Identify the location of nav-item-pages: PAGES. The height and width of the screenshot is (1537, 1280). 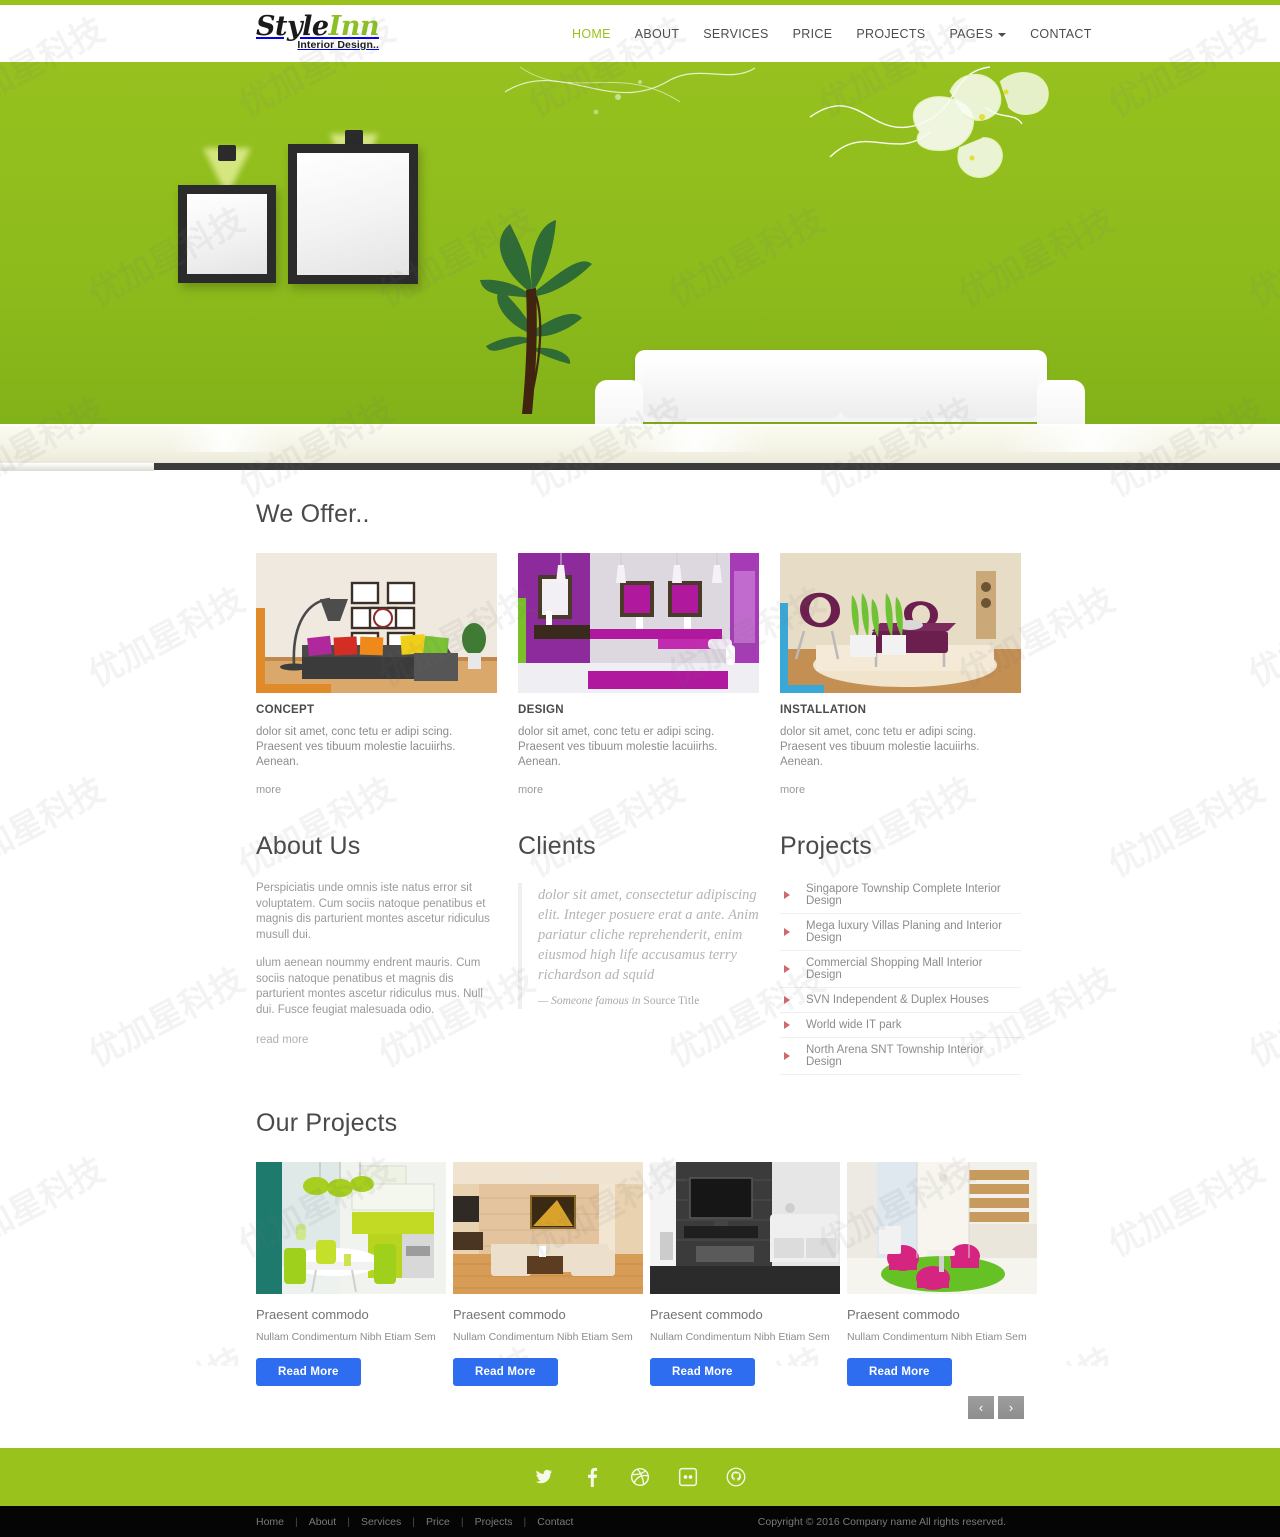
(977, 34).